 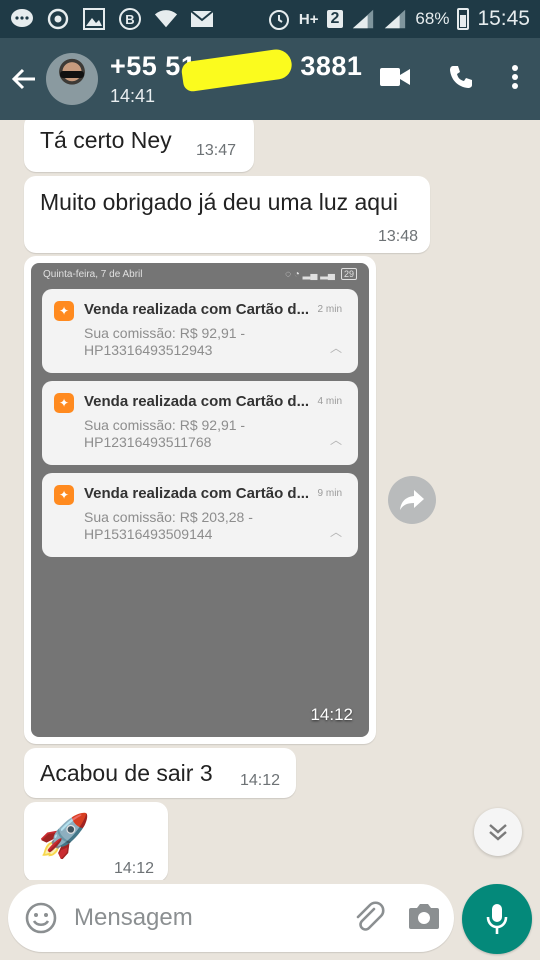 I want to click on double-chevron-down-icon, so click(x=498, y=832).